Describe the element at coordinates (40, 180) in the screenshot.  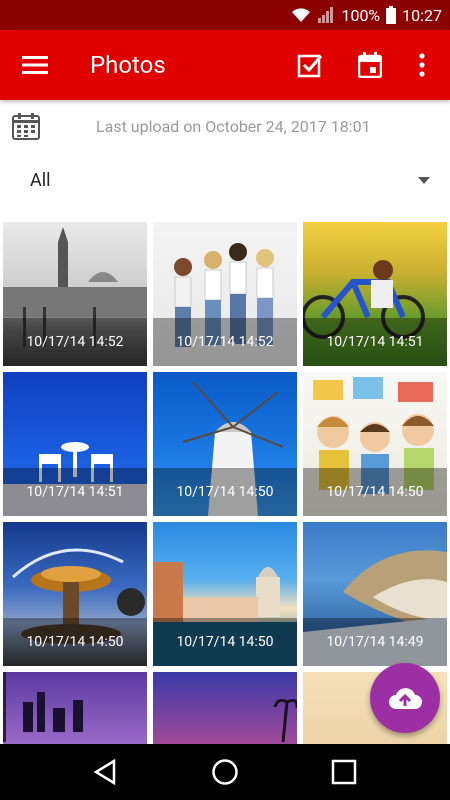
I see `filter-selected-value: All` at that location.